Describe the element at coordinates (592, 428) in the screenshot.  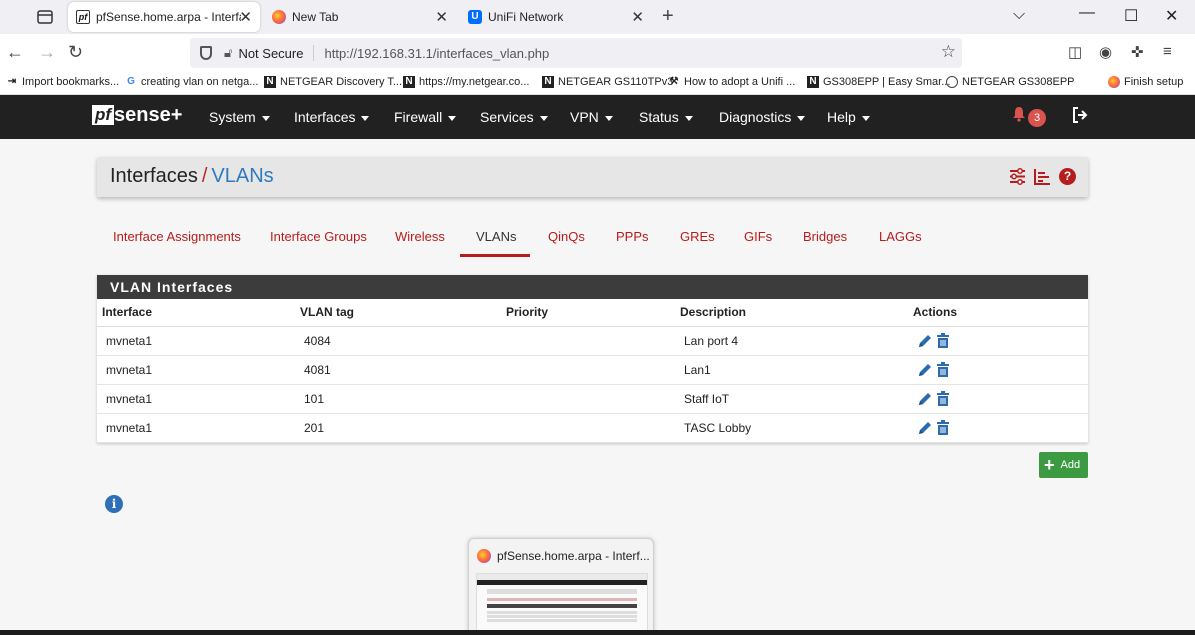
I see `table-row: mvneta1 201 TASC Lobby` at that location.